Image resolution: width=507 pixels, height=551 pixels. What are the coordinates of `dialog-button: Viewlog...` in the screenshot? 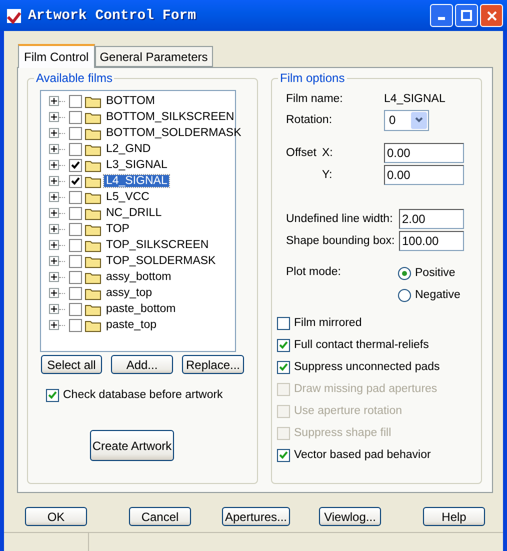 It's located at (350, 516).